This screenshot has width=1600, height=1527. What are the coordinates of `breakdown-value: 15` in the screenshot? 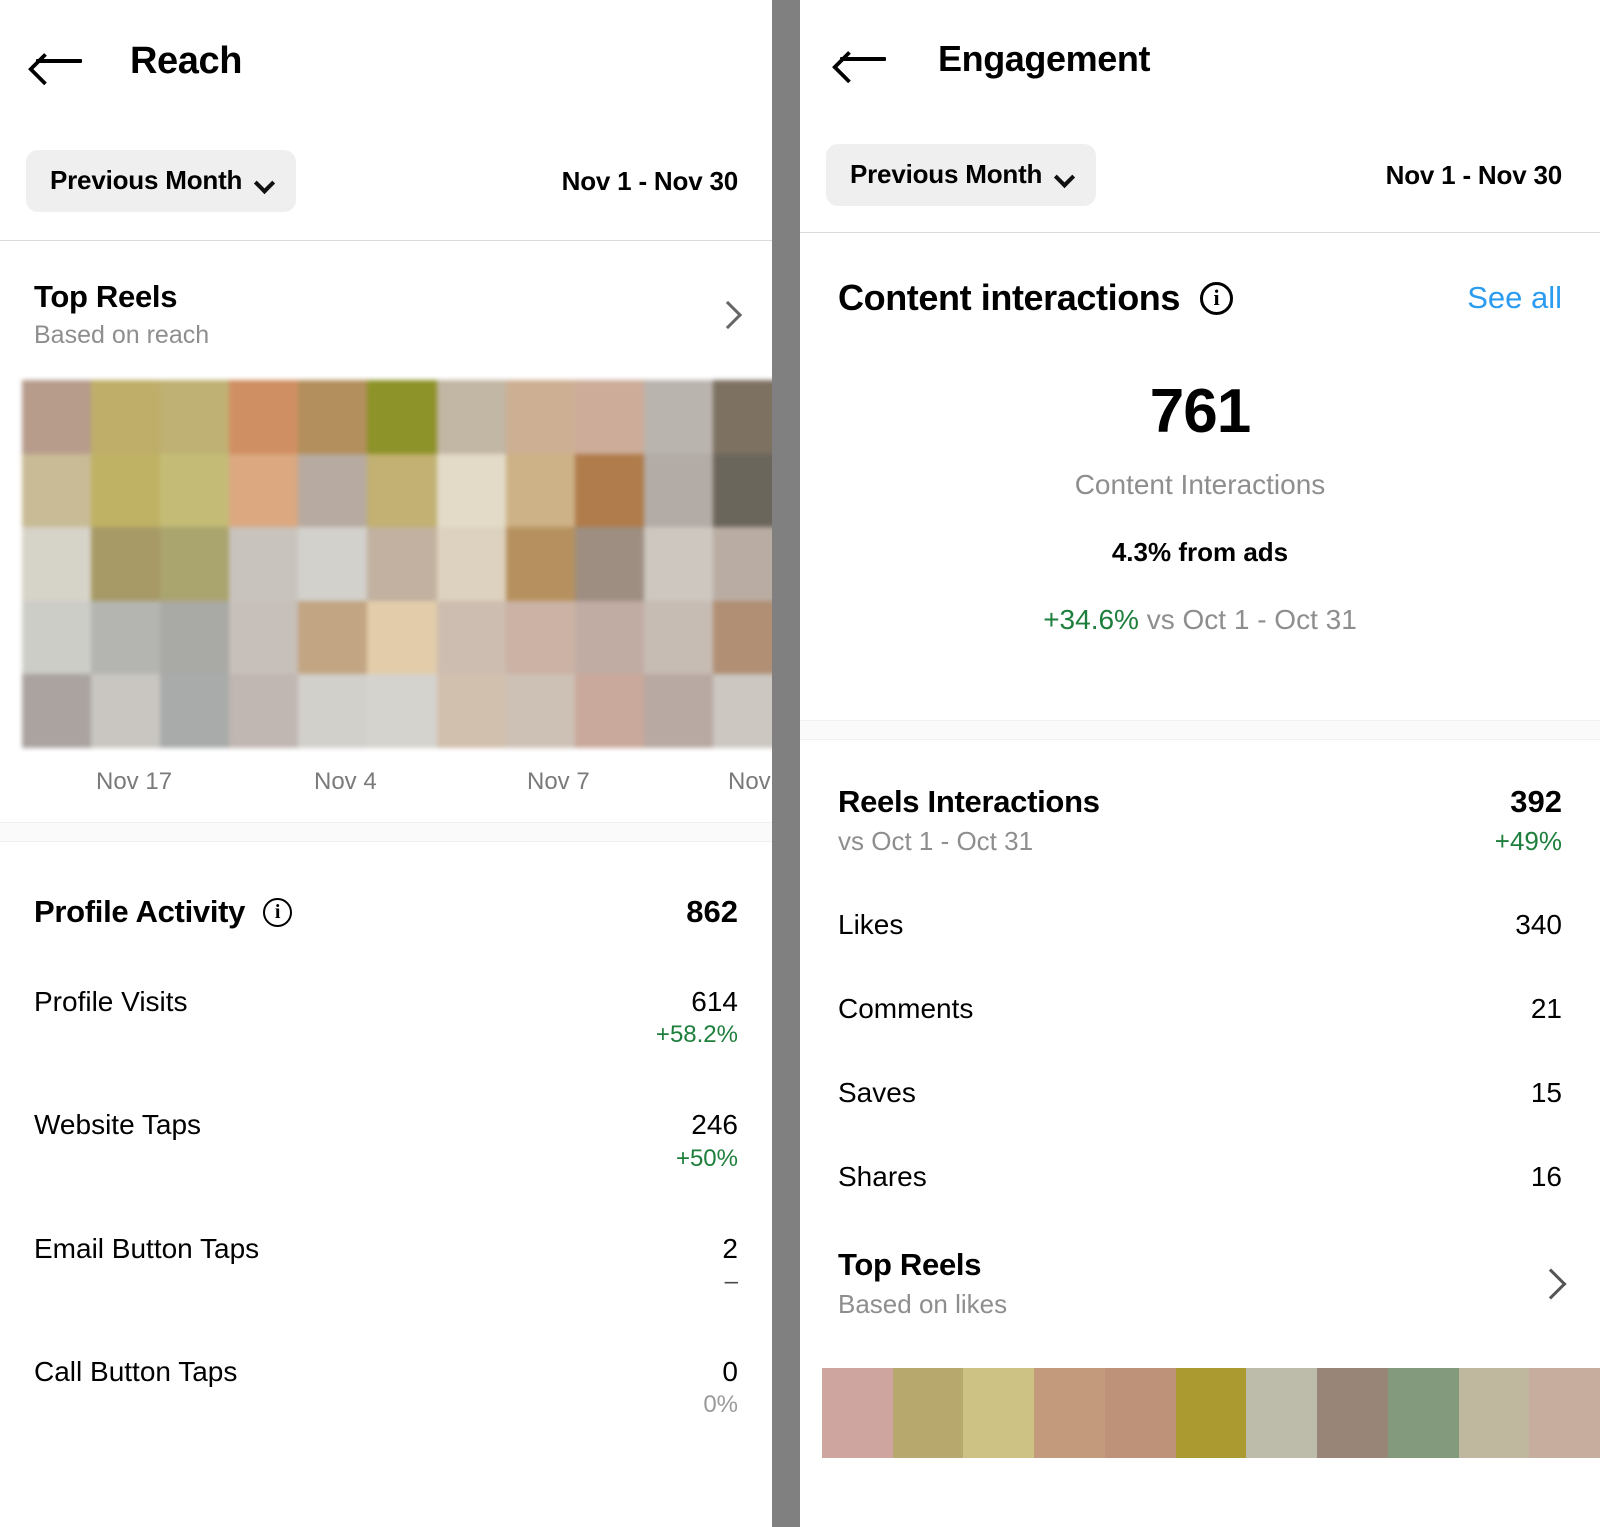 It's located at (1546, 1092).